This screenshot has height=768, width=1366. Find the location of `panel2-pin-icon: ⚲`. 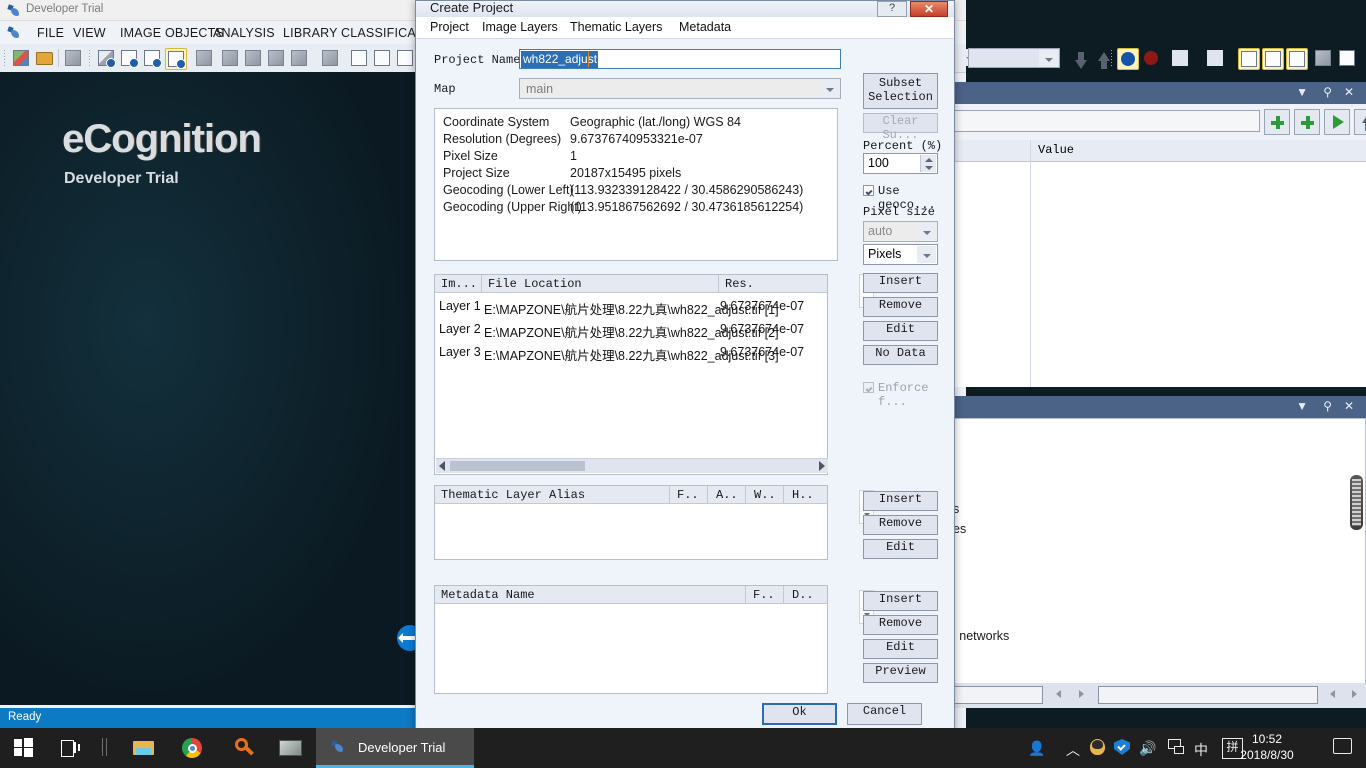

panel2-pin-icon: ⚲ is located at coordinates (1327, 406).